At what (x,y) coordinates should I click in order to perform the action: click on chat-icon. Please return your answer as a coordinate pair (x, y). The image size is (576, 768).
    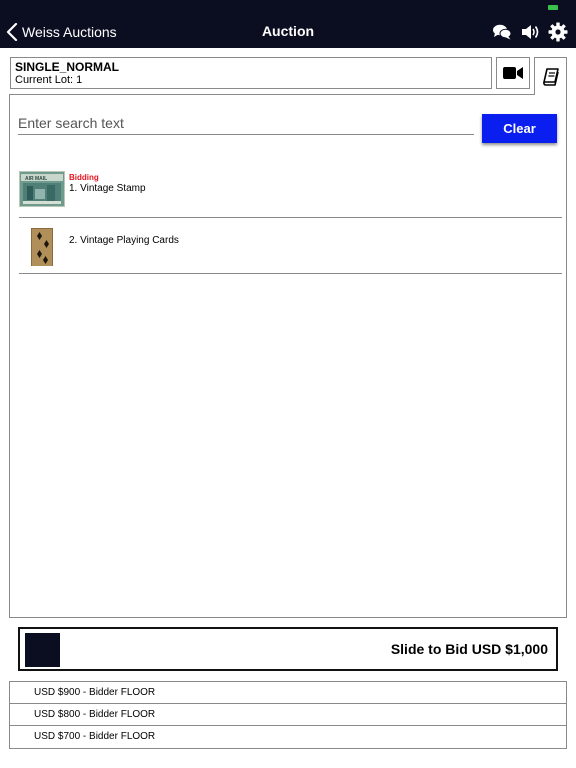
    Looking at the image, I should click on (502, 32).